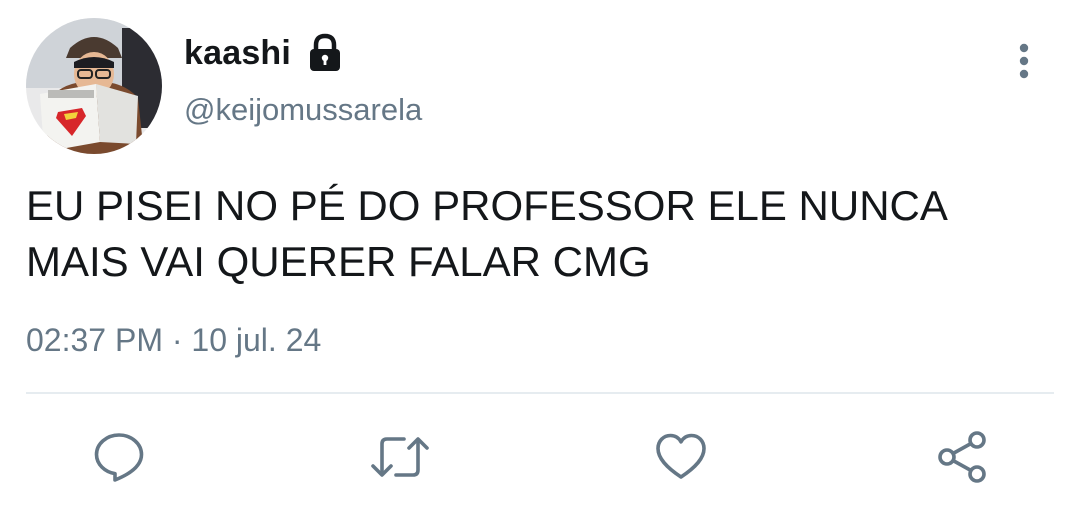 This screenshot has width=1080, height=516. Describe the element at coordinates (173, 340) in the screenshot. I see `timestamp: 02:37 PM · 10 jul. 24` at that location.